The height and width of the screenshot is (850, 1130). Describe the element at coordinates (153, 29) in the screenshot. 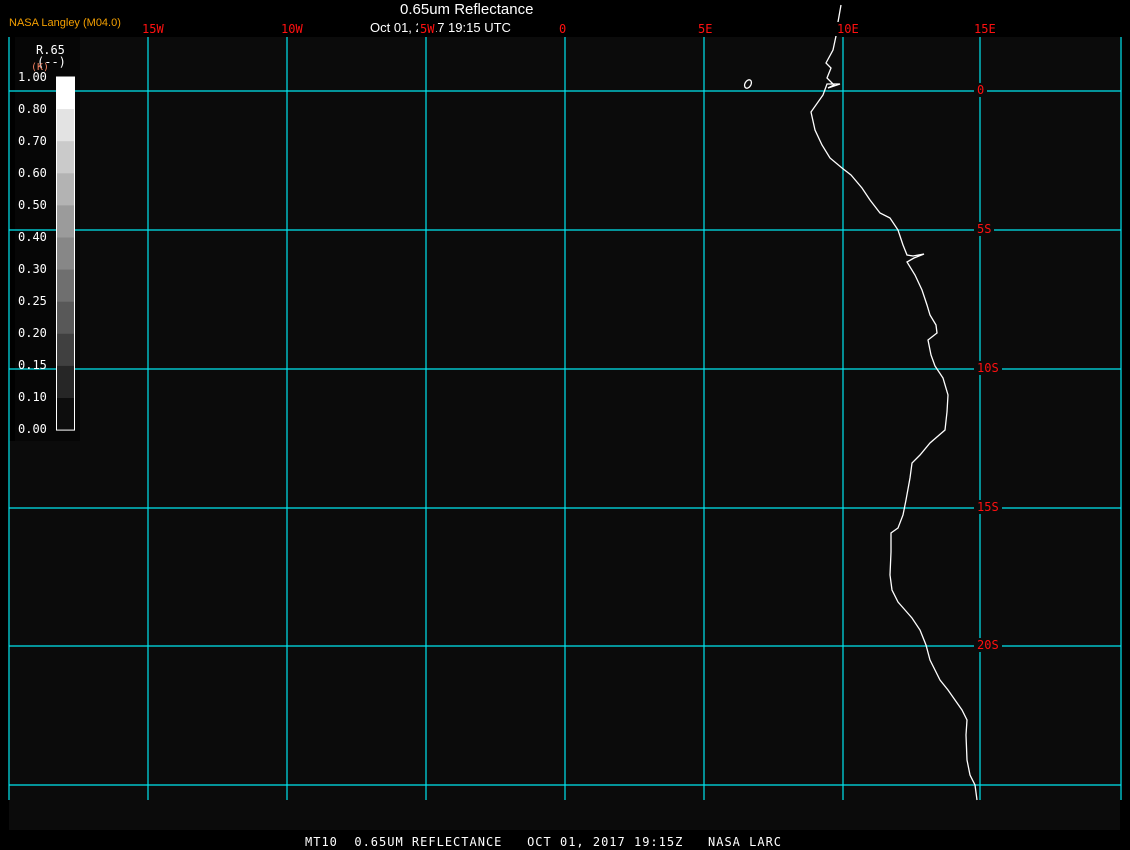

I see `longitude-label: 15W` at that location.